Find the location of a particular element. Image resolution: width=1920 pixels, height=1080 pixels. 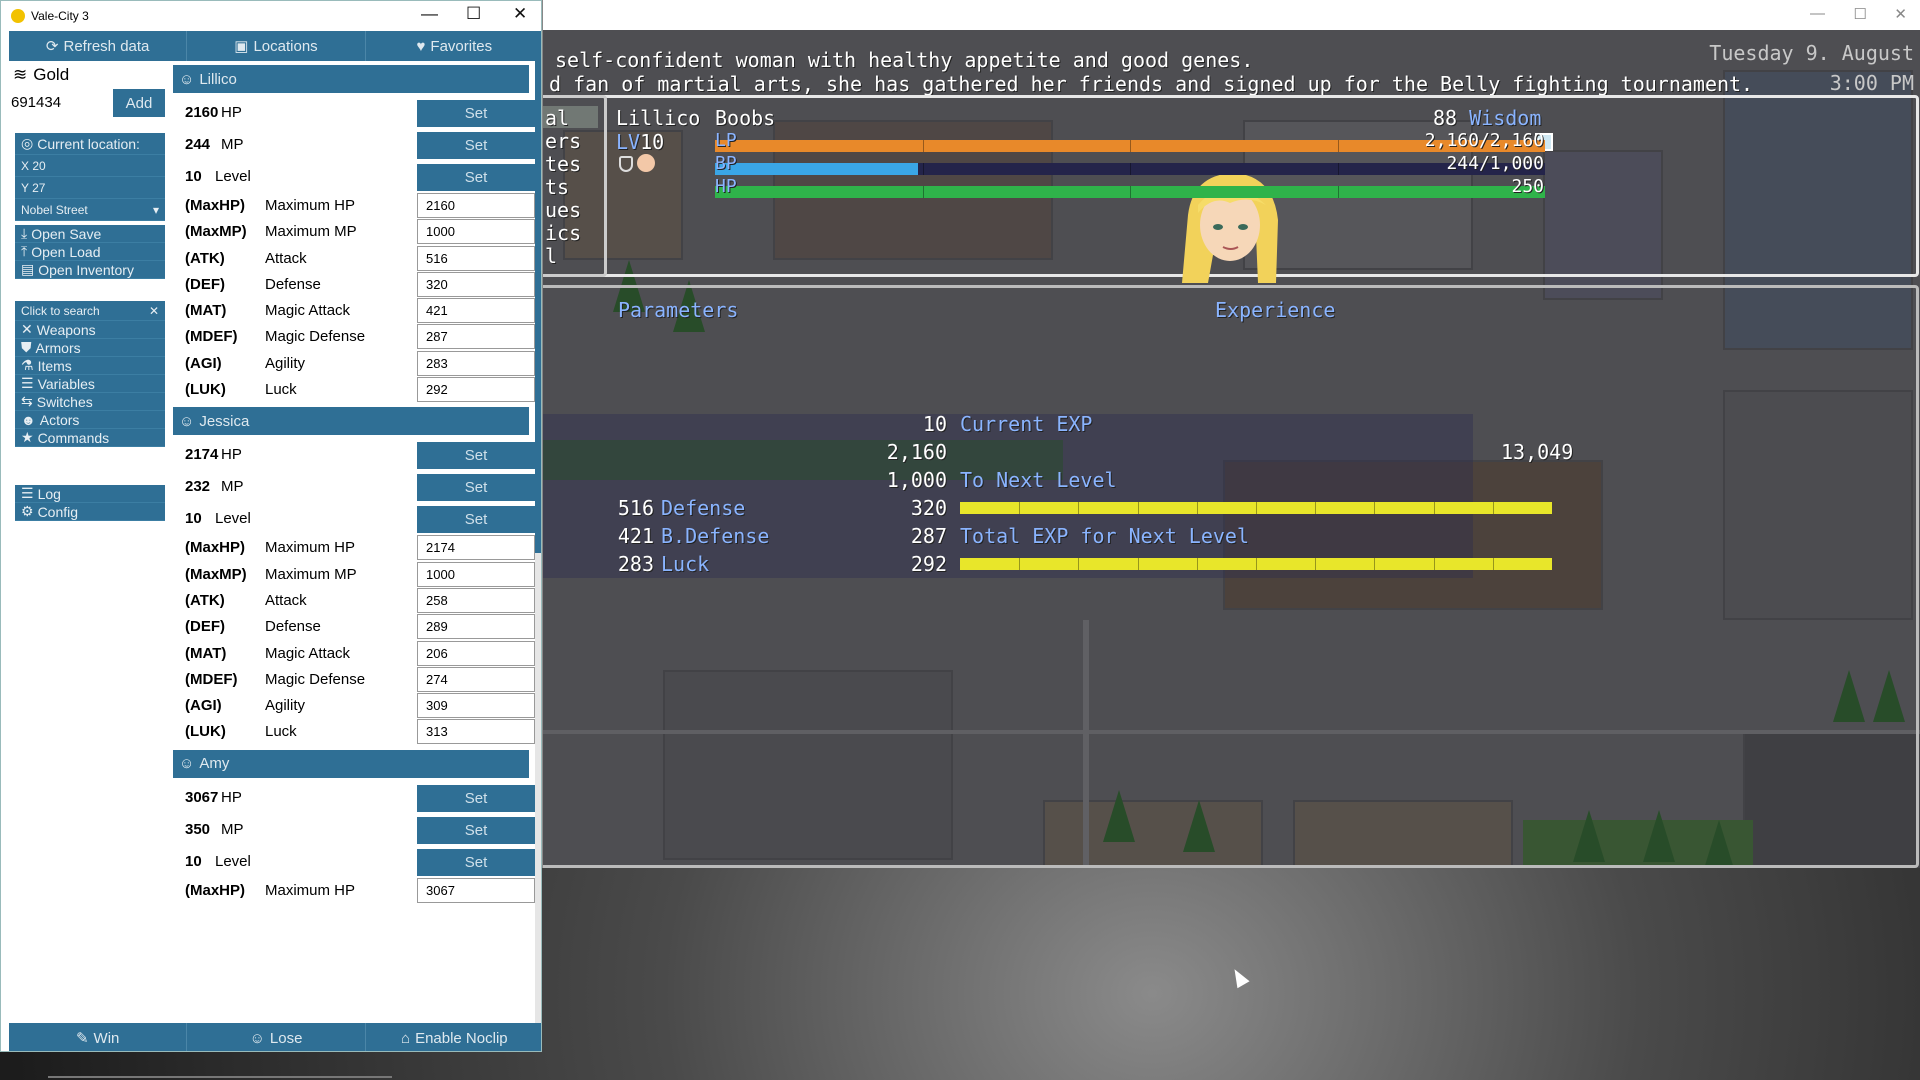

game-maximize-button: ☐ is located at coordinates (1860, 14).